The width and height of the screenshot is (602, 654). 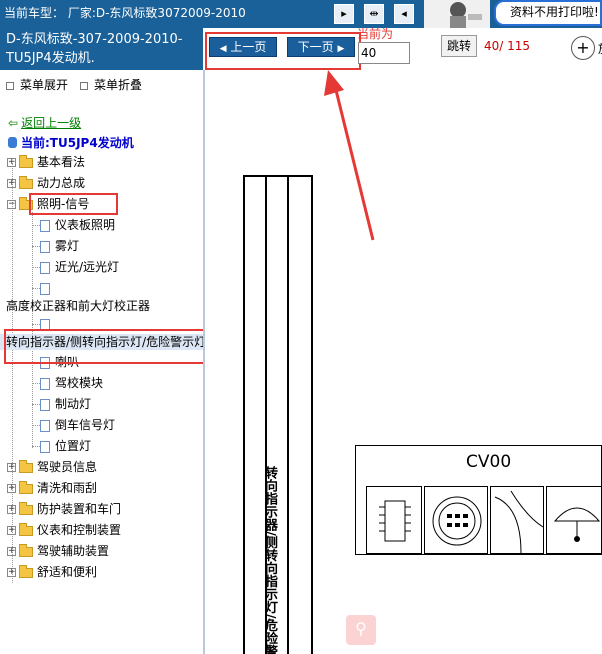 What do you see at coordinates (67, 488) in the screenshot?
I see `tree-item-label: 清洗和雨刮` at bounding box center [67, 488].